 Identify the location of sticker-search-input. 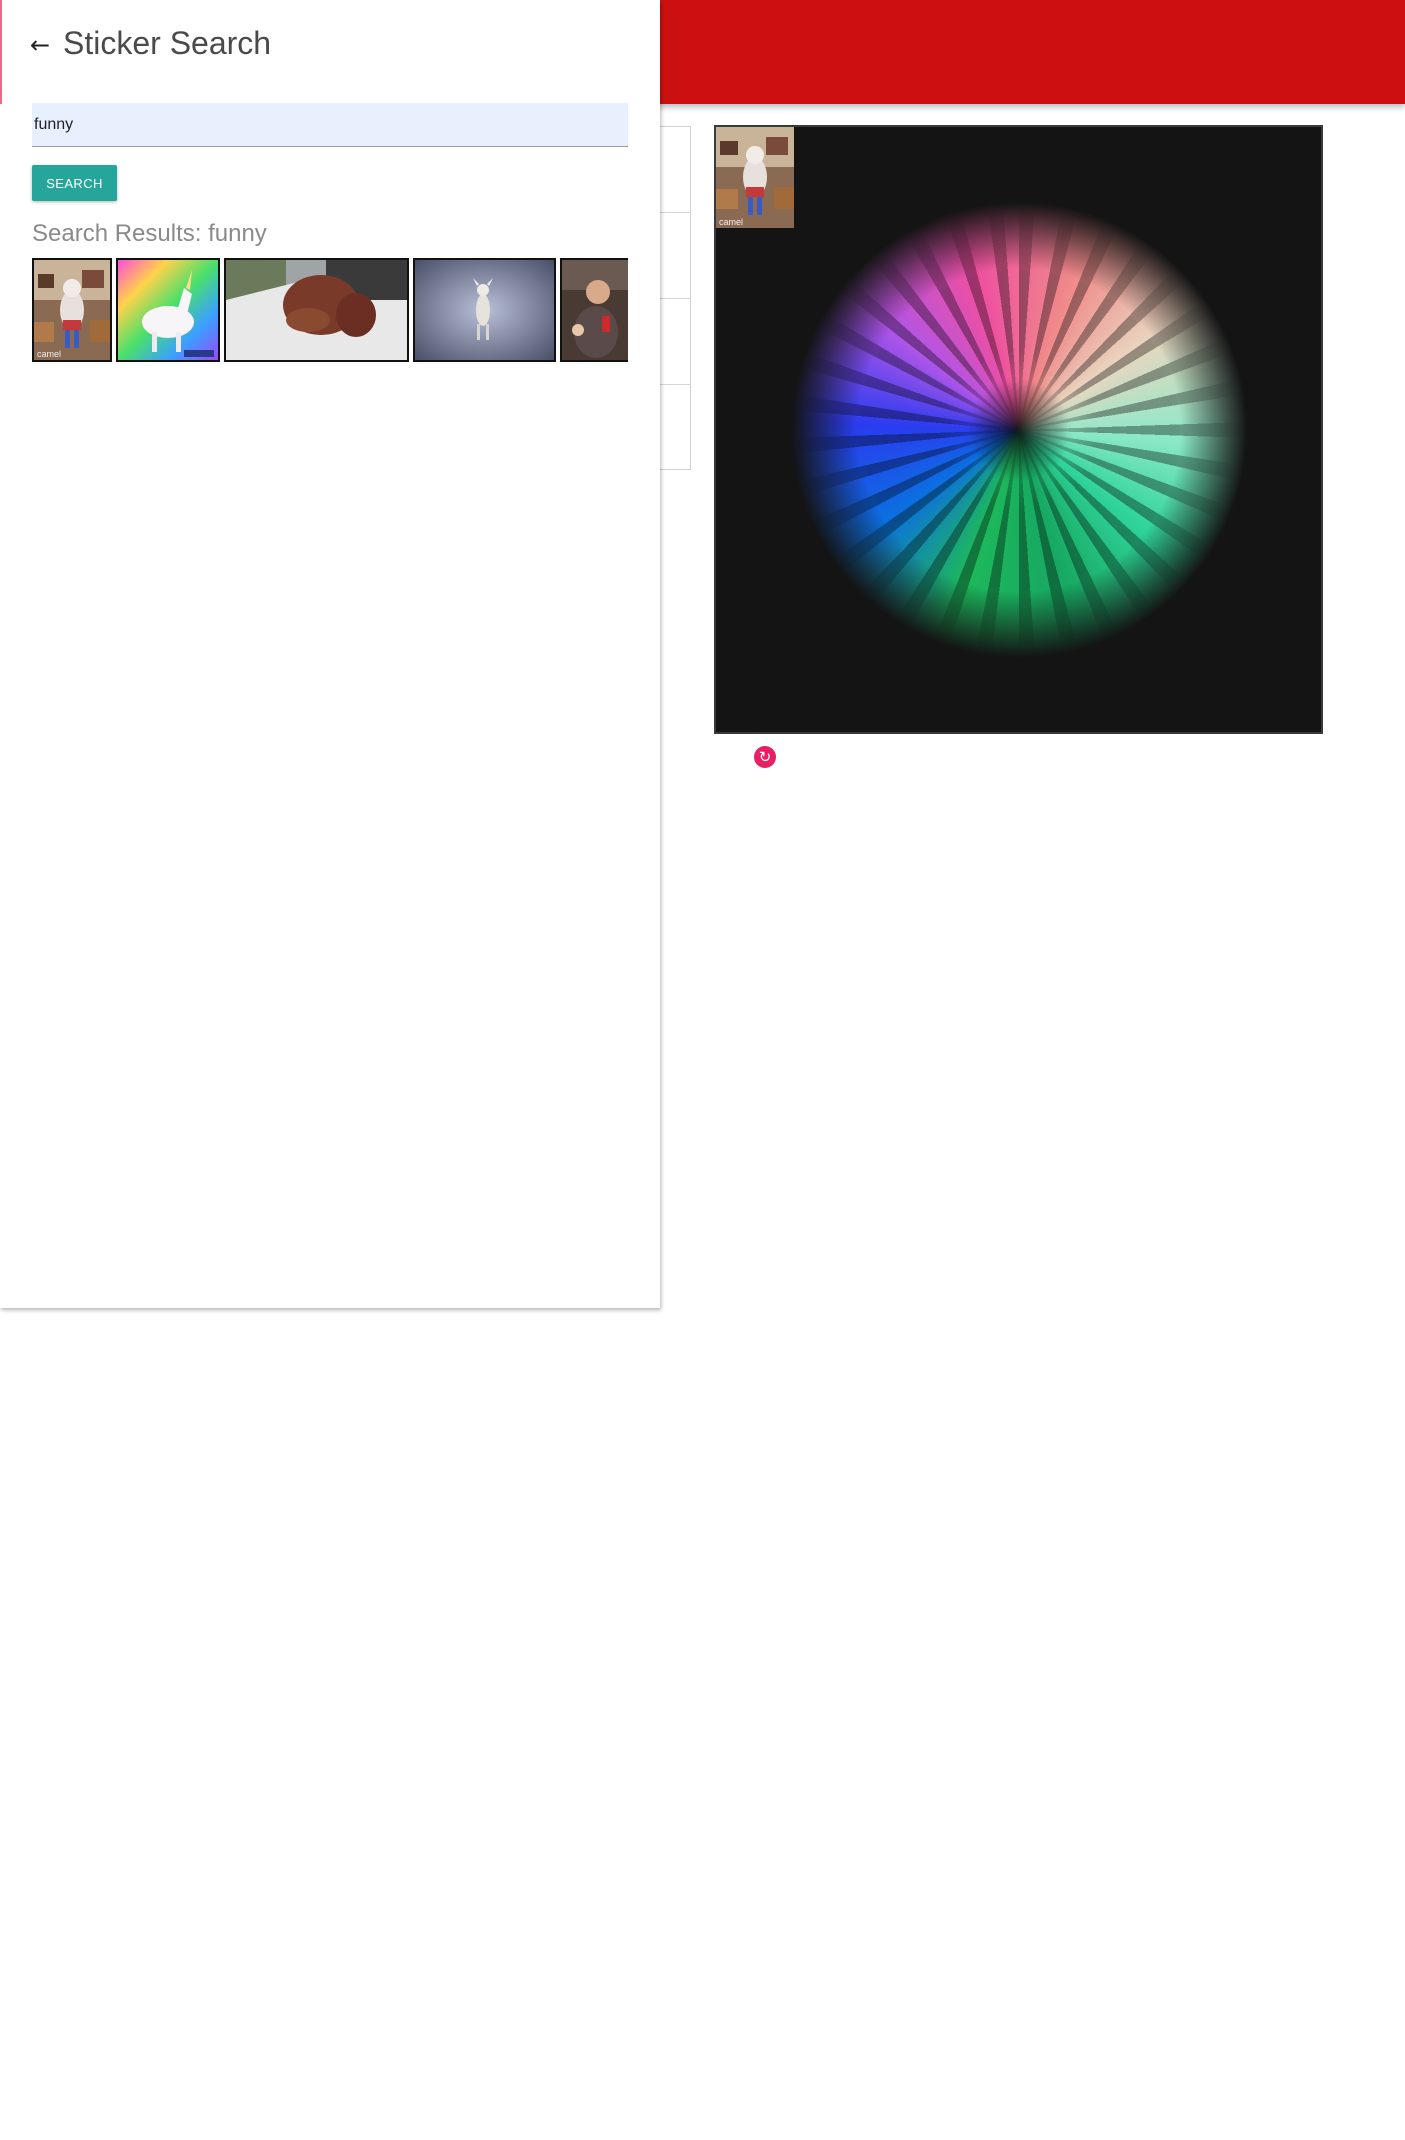
(330, 125).